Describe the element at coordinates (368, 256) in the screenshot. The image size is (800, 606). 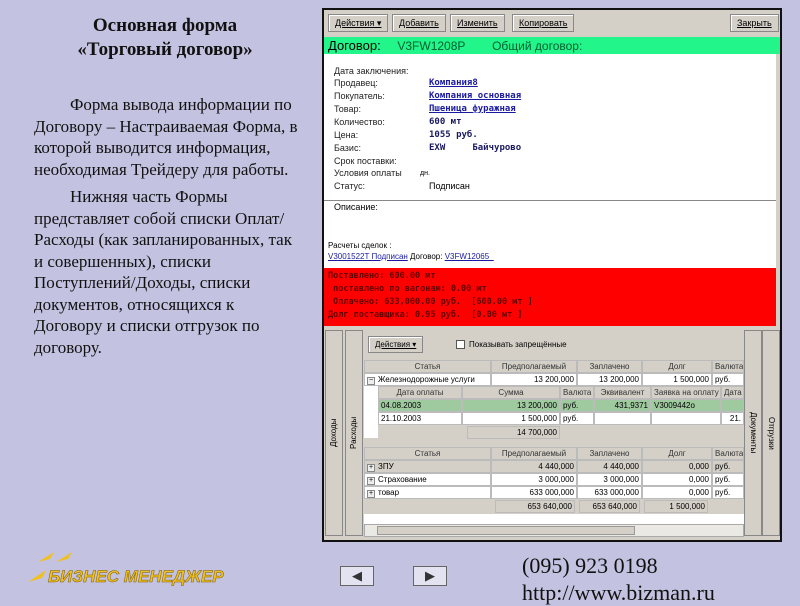
I see `settlement-link: V3001522T Подписан` at that location.